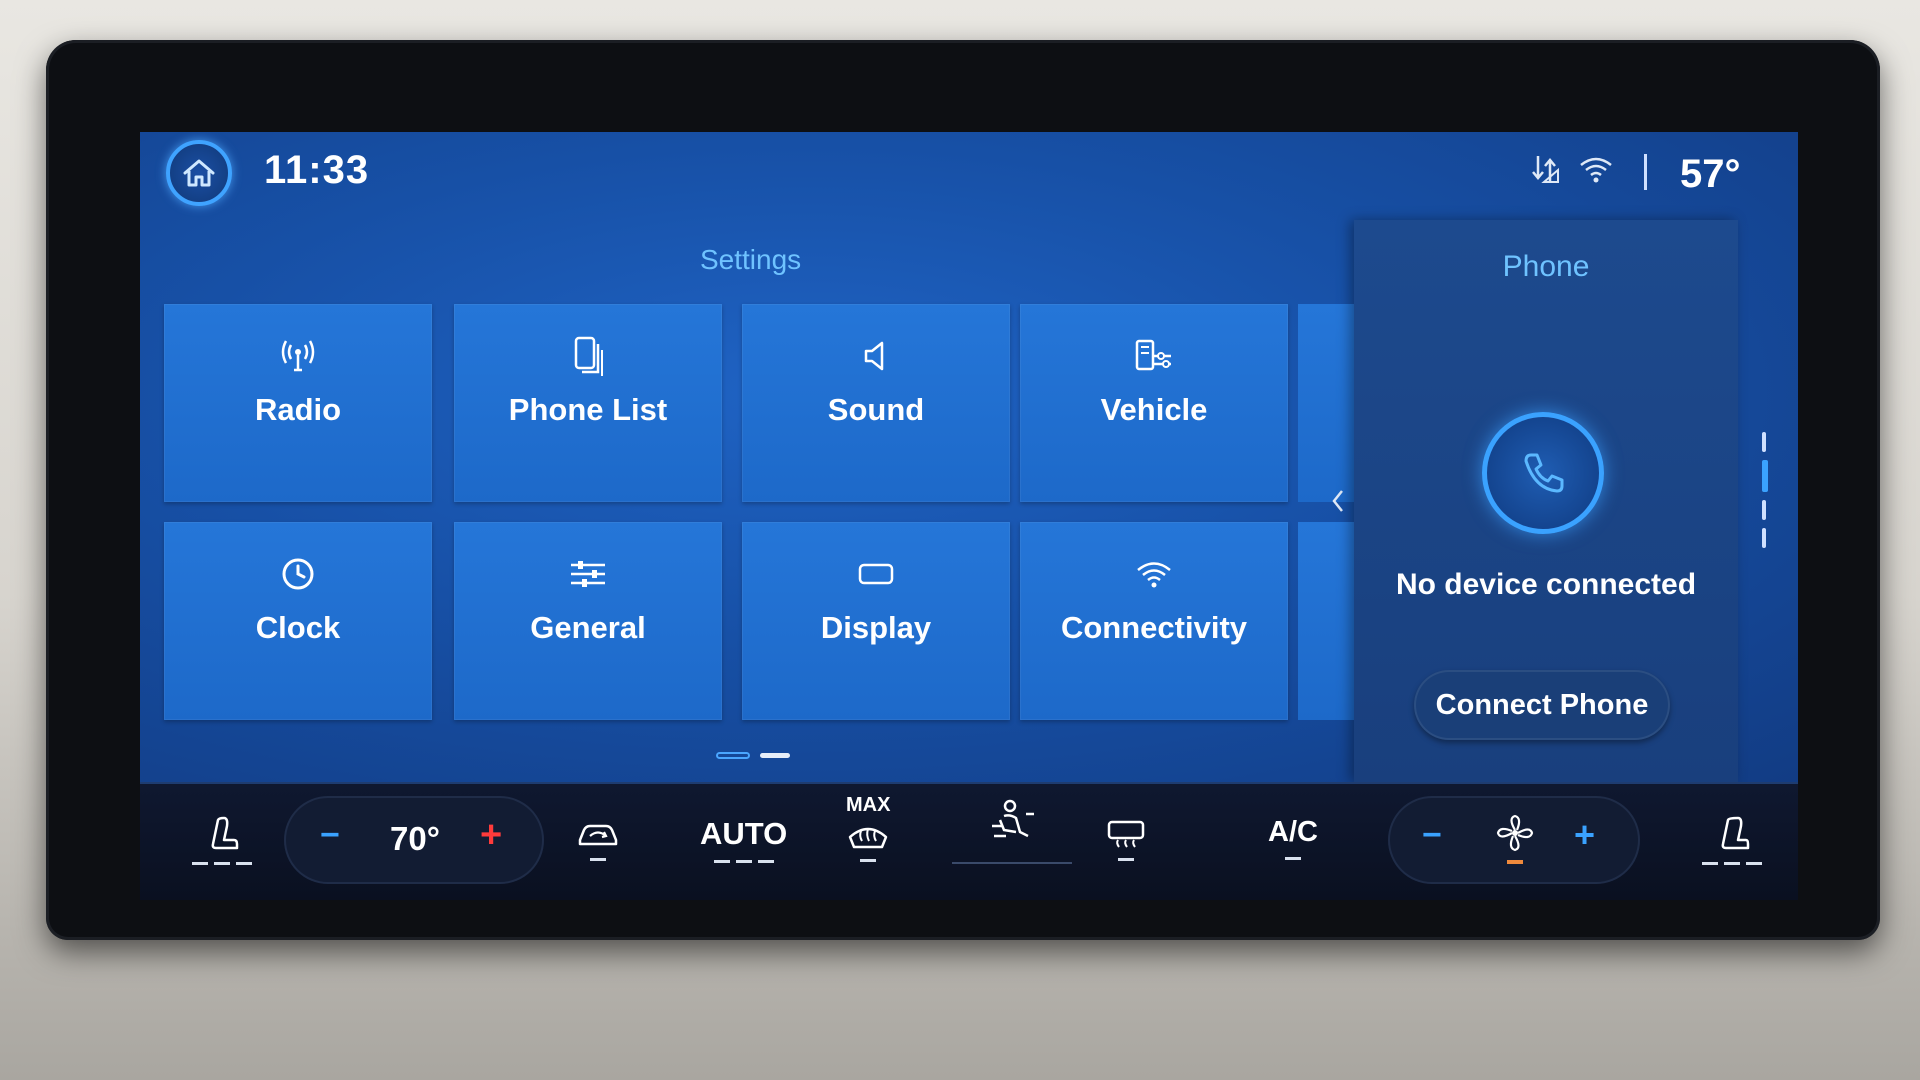 This screenshot has width=1920, height=1080. Describe the element at coordinates (1432, 835) in the screenshot. I see `fan-speed-decrease: −` at that location.